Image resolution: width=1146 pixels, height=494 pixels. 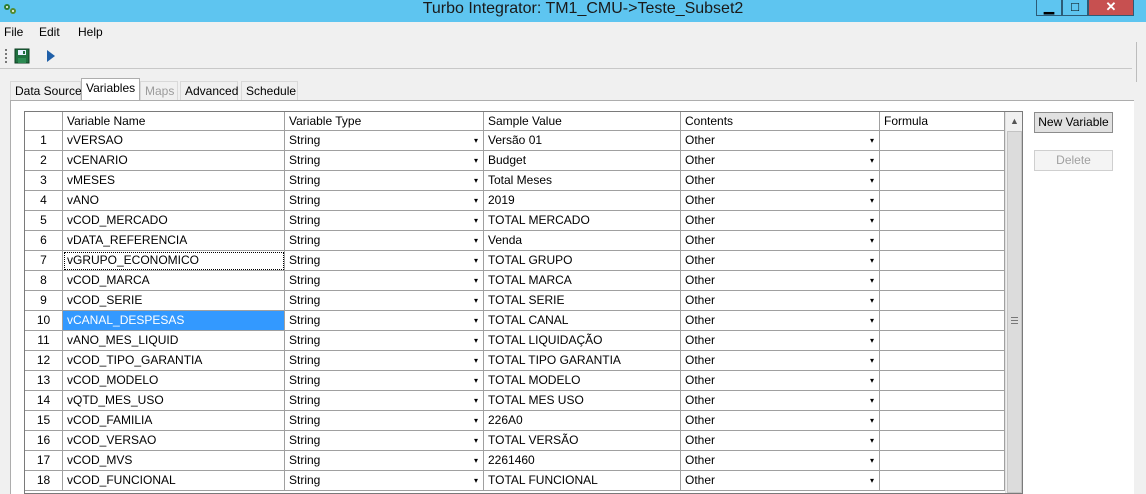 I want to click on variable-name-cell: vCOD_FUNCIONAL, so click(x=174, y=481).